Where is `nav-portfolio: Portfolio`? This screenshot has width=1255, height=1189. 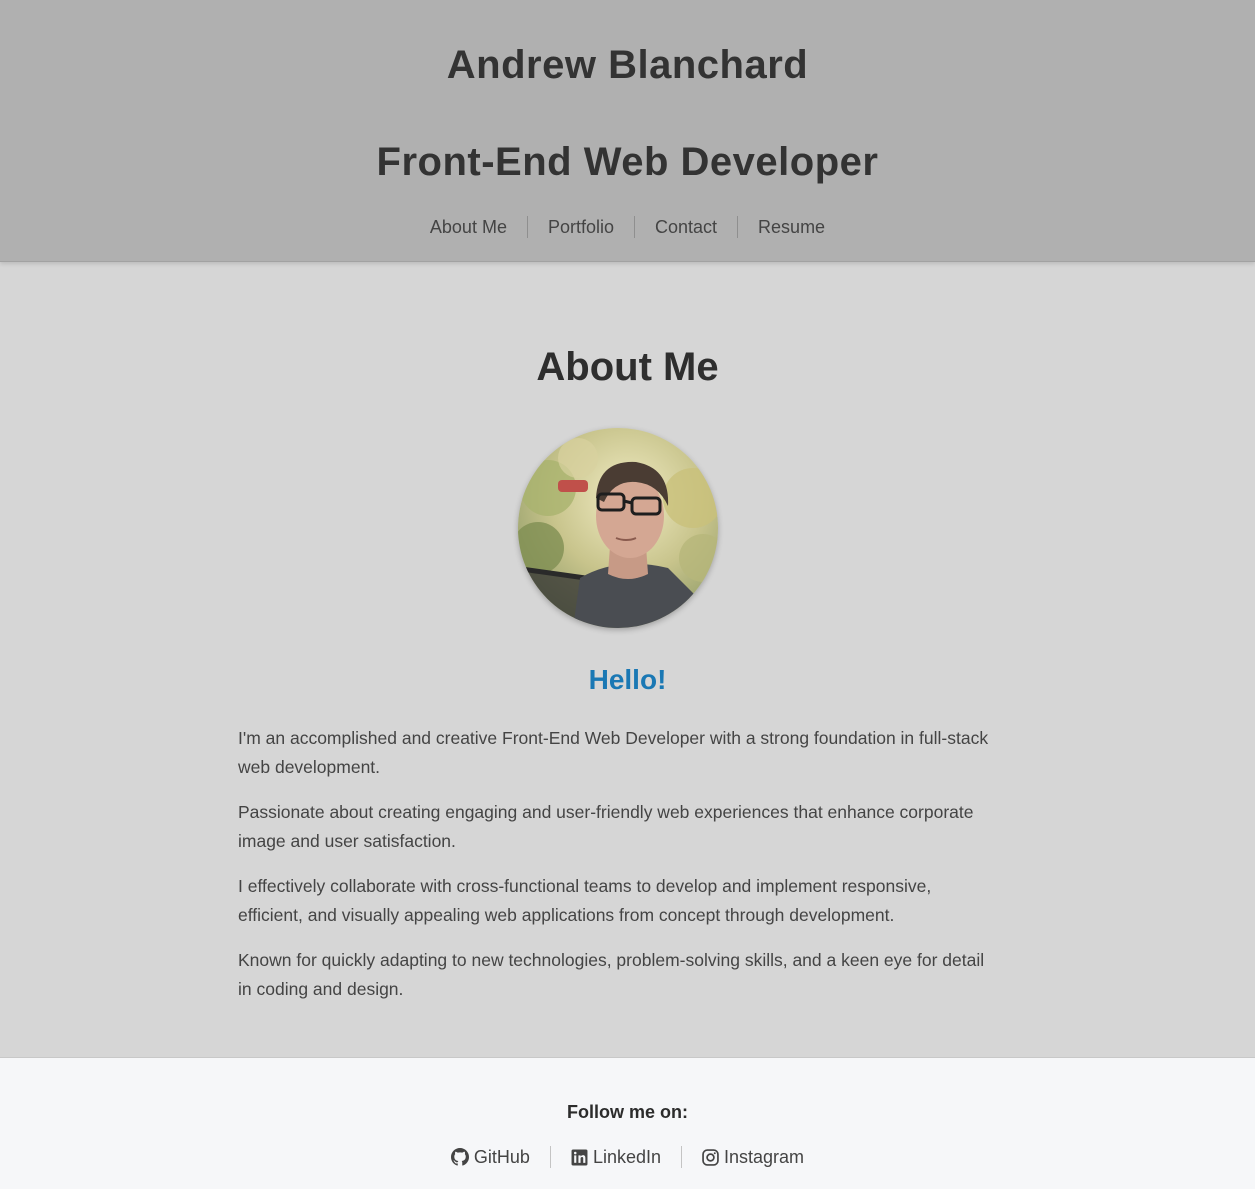
nav-portfolio: Portfolio is located at coordinates (581, 227).